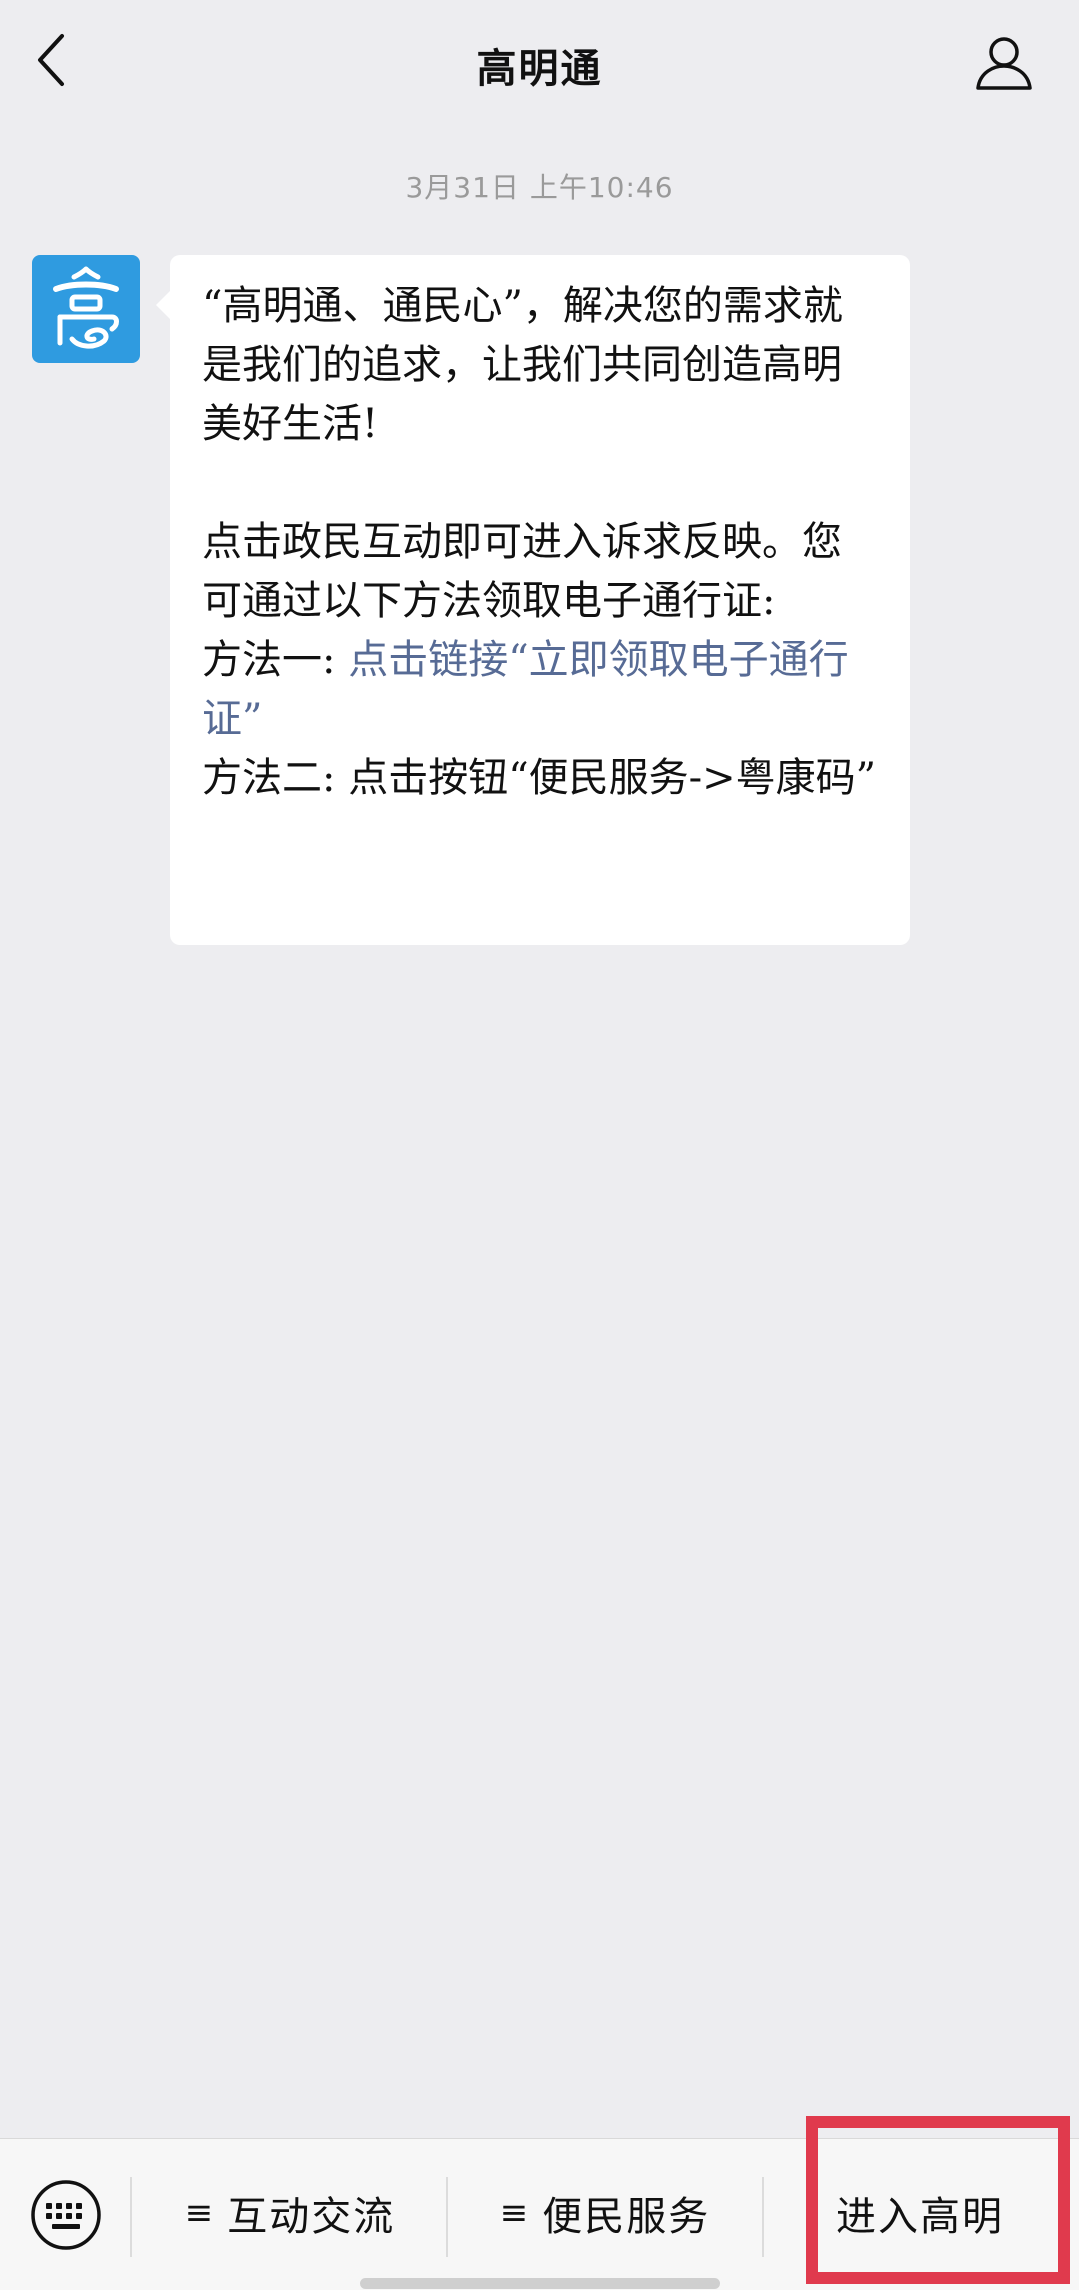 This screenshot has height=2290, width=1079. What do you see at coordinates (938, 2200) in the screenshot?
I see `highlight-box` at bounding box center [938, 2200].